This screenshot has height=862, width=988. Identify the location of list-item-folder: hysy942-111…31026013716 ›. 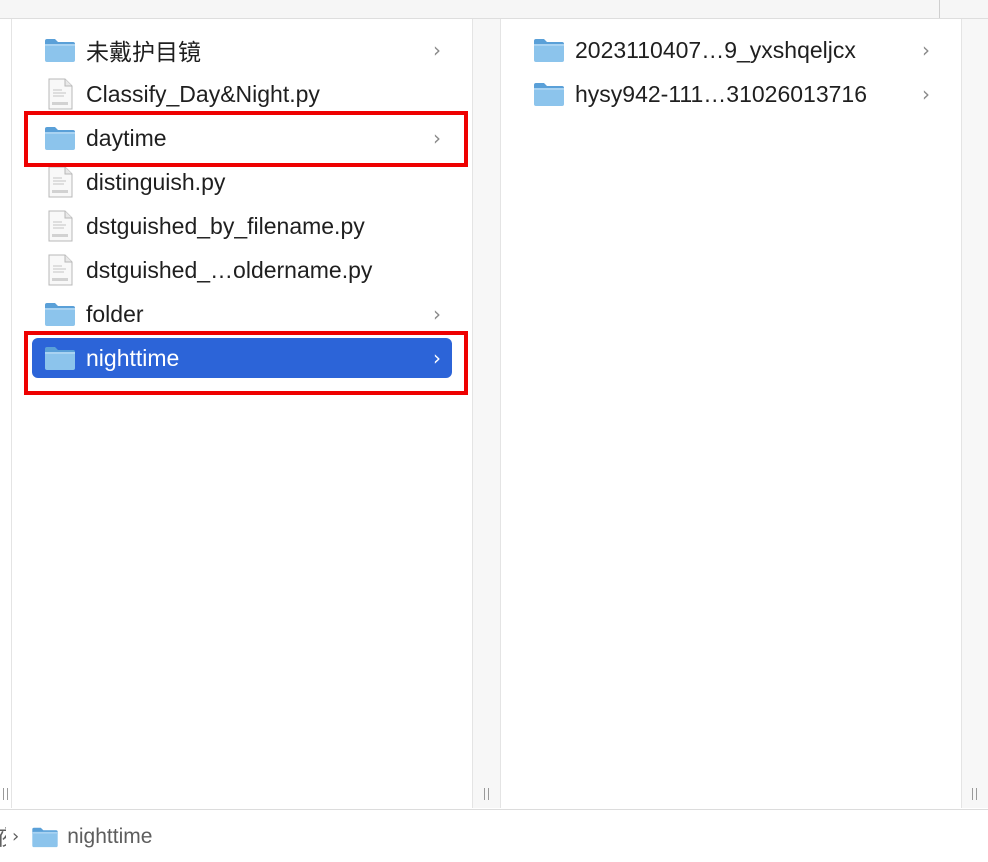
(731, 94).